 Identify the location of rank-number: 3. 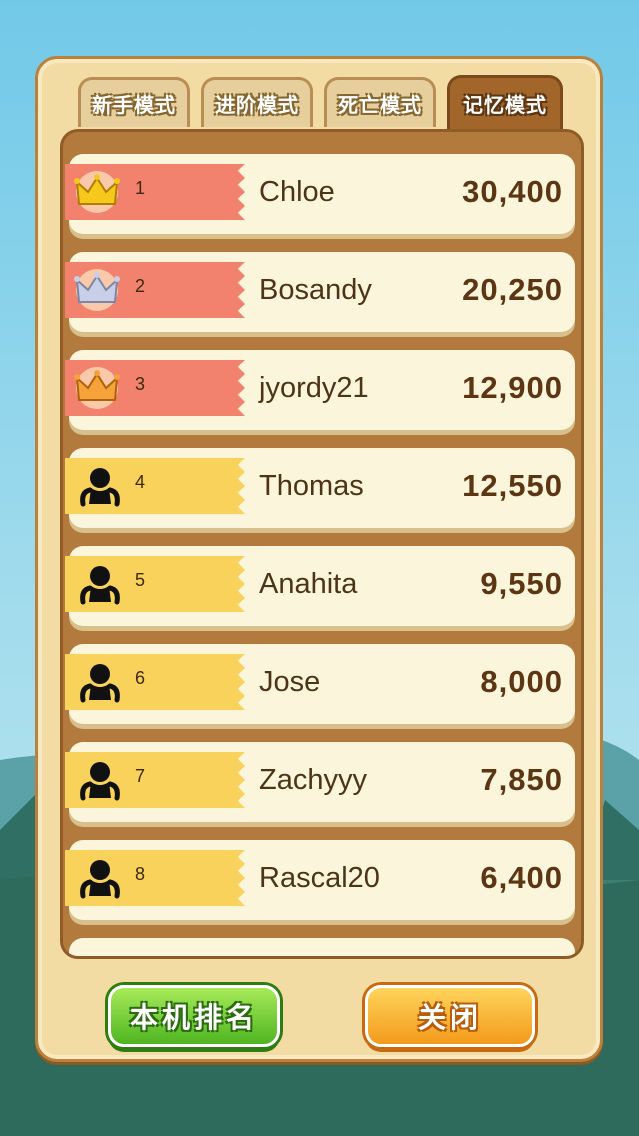
(140, 384).